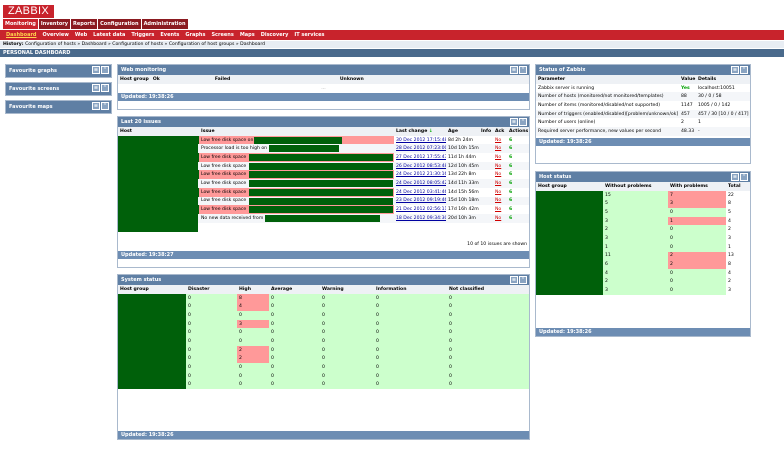 This screenshot has width=784, height=458. Describe the element at coordinates (296, 140) in the screenshot. I see `issue-cell: Low free disk space on` at that location.